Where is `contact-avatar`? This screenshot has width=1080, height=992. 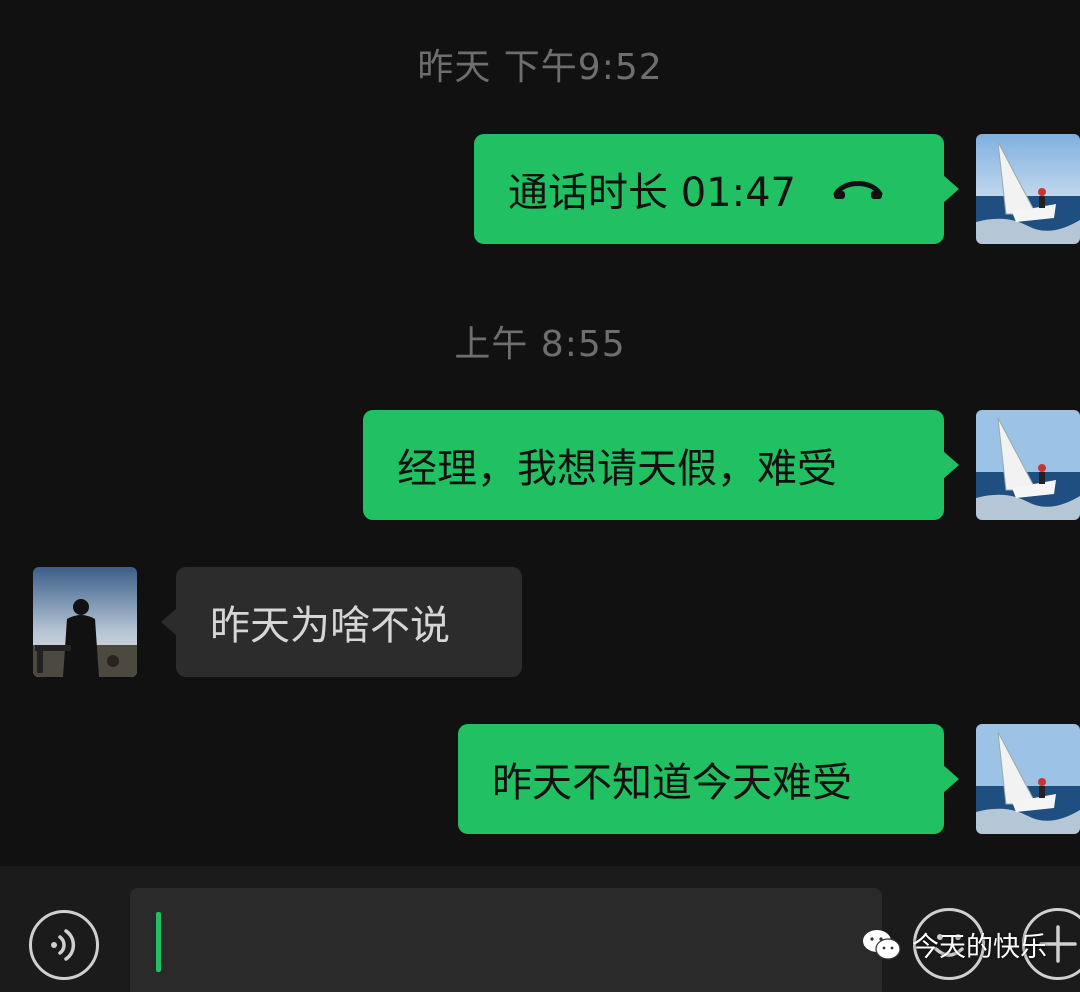 contact-avatar is located at coordinates (85, 622).